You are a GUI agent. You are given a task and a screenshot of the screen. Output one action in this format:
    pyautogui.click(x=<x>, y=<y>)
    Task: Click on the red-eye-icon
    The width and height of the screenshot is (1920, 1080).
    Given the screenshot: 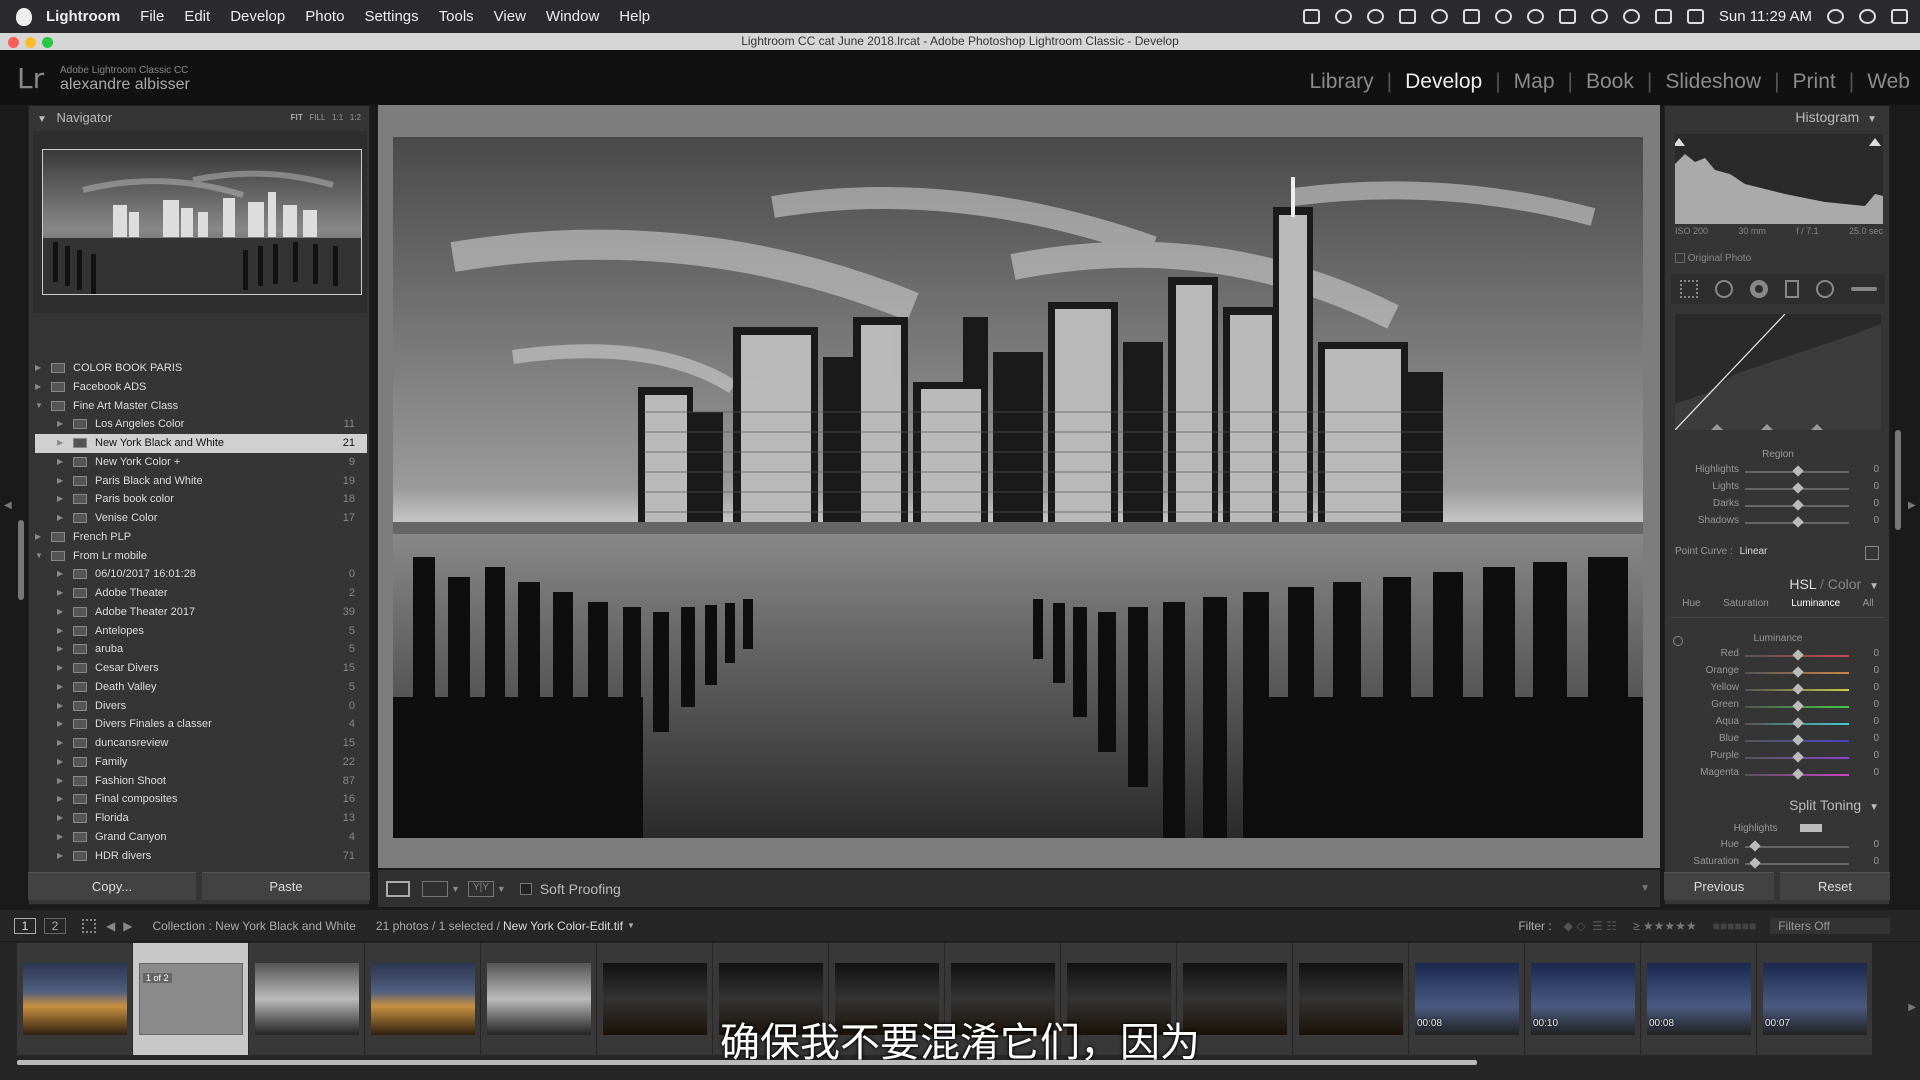 What is the action you would take?
    pyautogui.click(x=1758, y=289)
    